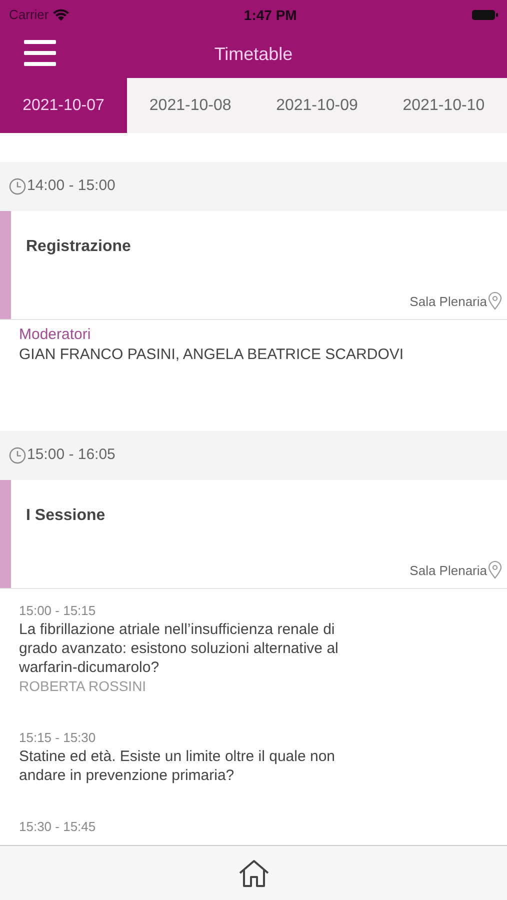  What do you see at coordinates (58, 611) in the screenshot?
I see `talk-time: 15:00 - 15:15` at bounding box center [58, 611].